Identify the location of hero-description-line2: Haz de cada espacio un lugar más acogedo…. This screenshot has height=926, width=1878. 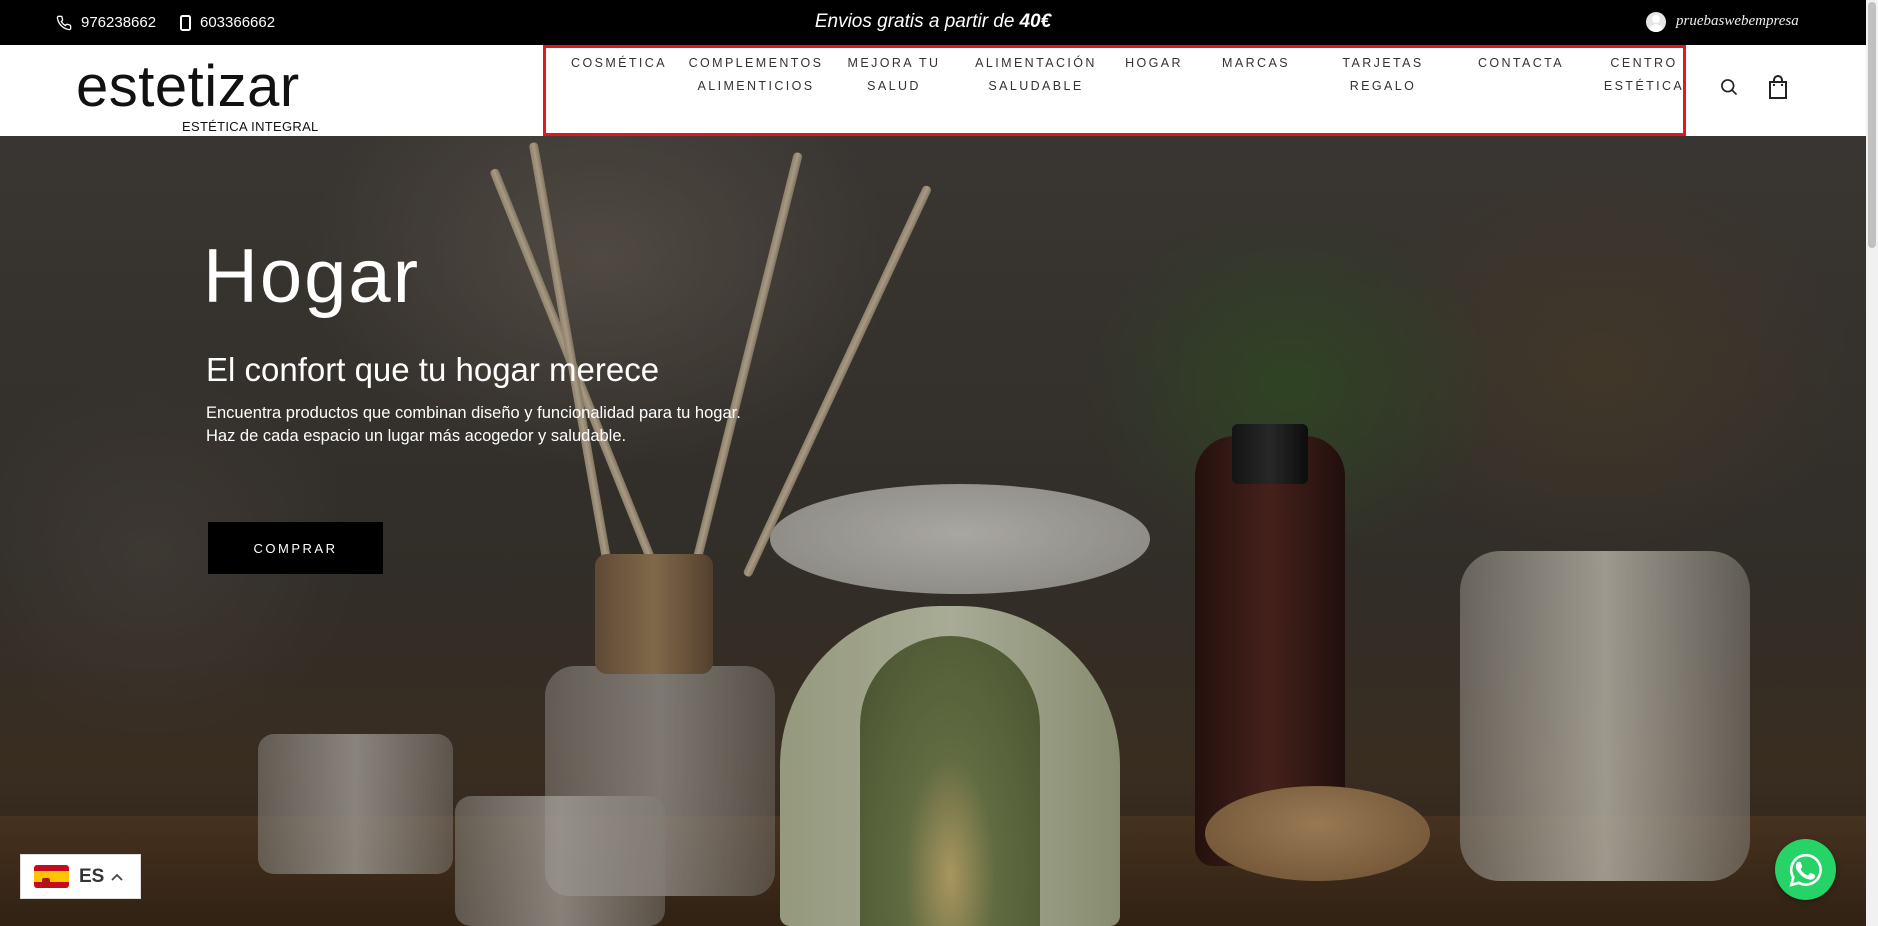
(416, 436).